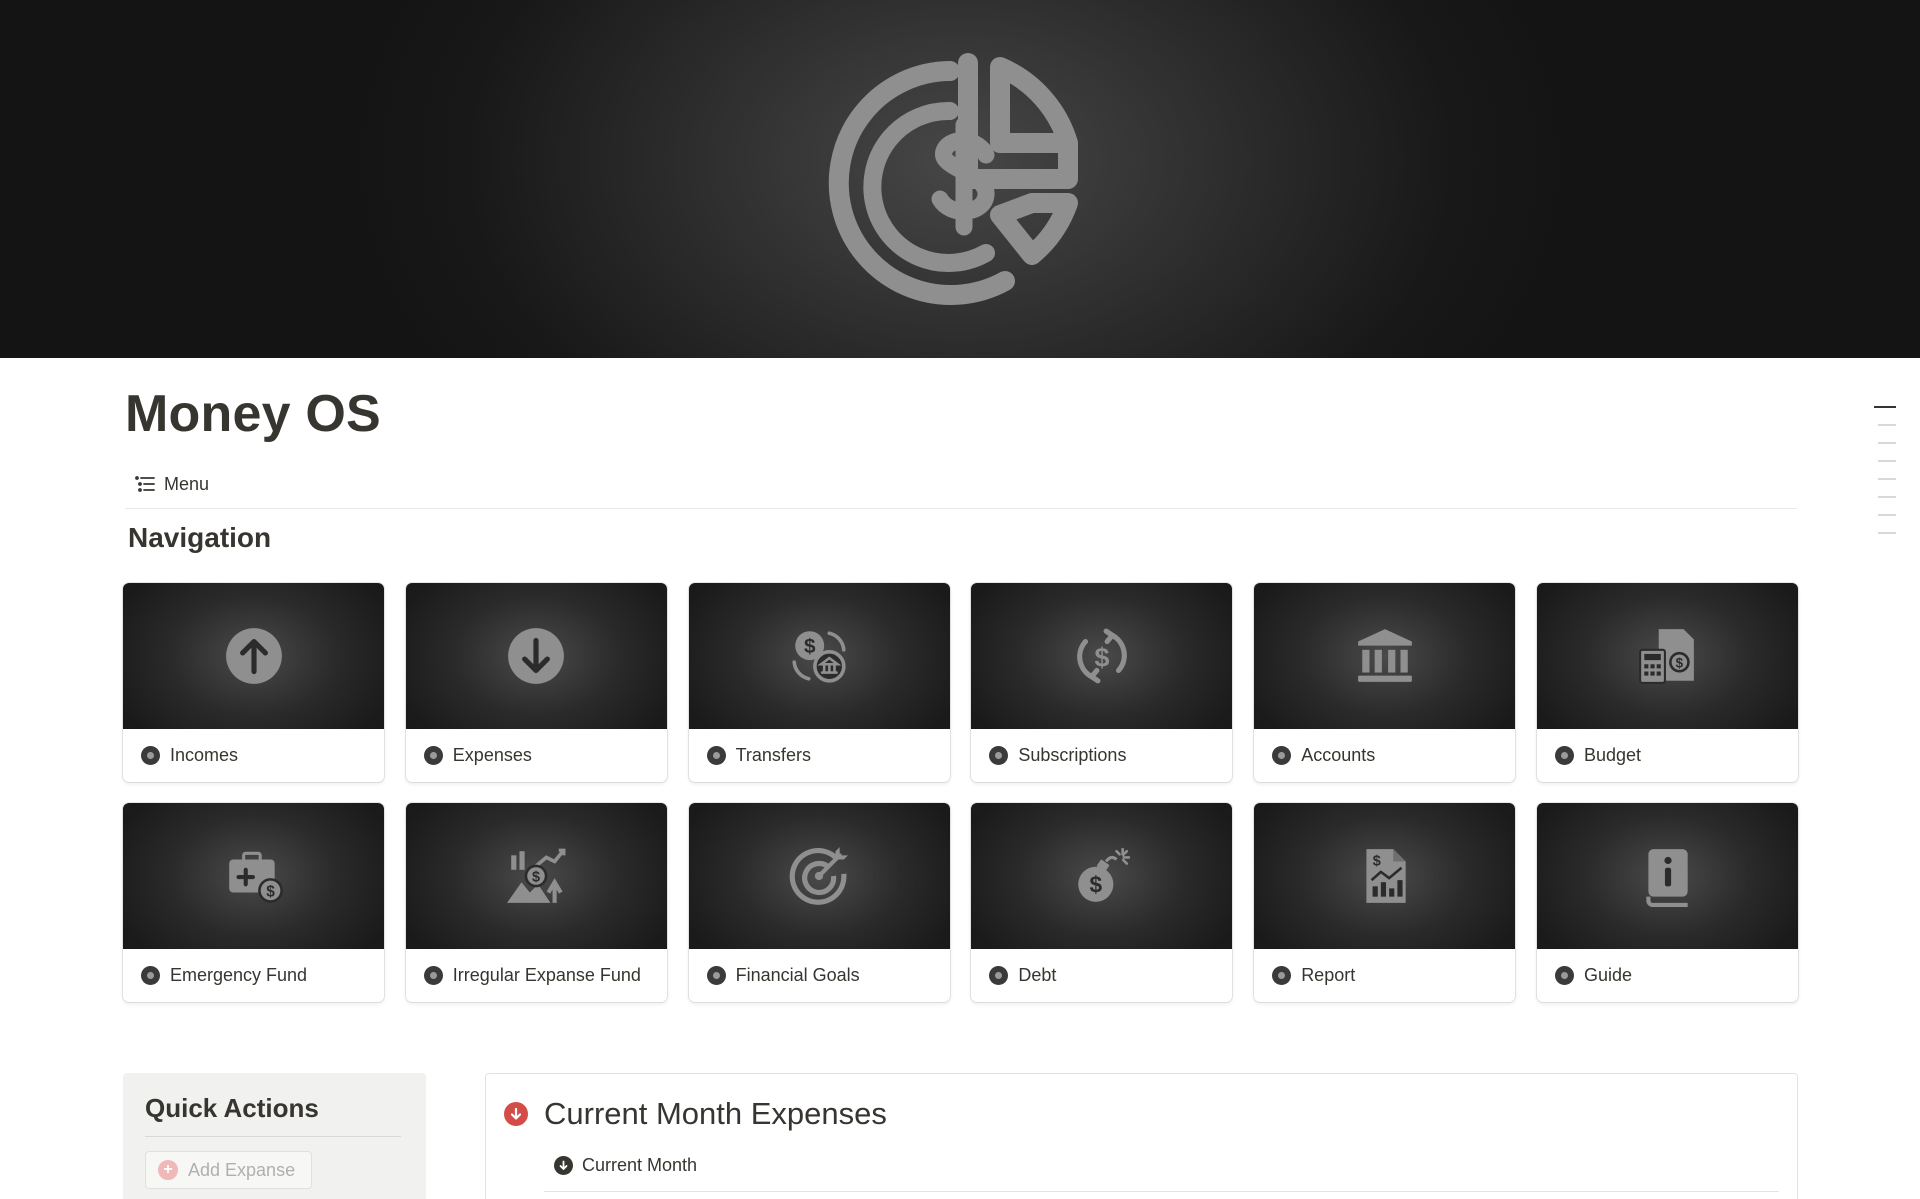 This screenshot has height=1199, width=1920. I want to click on nav-card-irregular-expanse-fund: $ Irregular Expanse Fund, so click(536, 902).